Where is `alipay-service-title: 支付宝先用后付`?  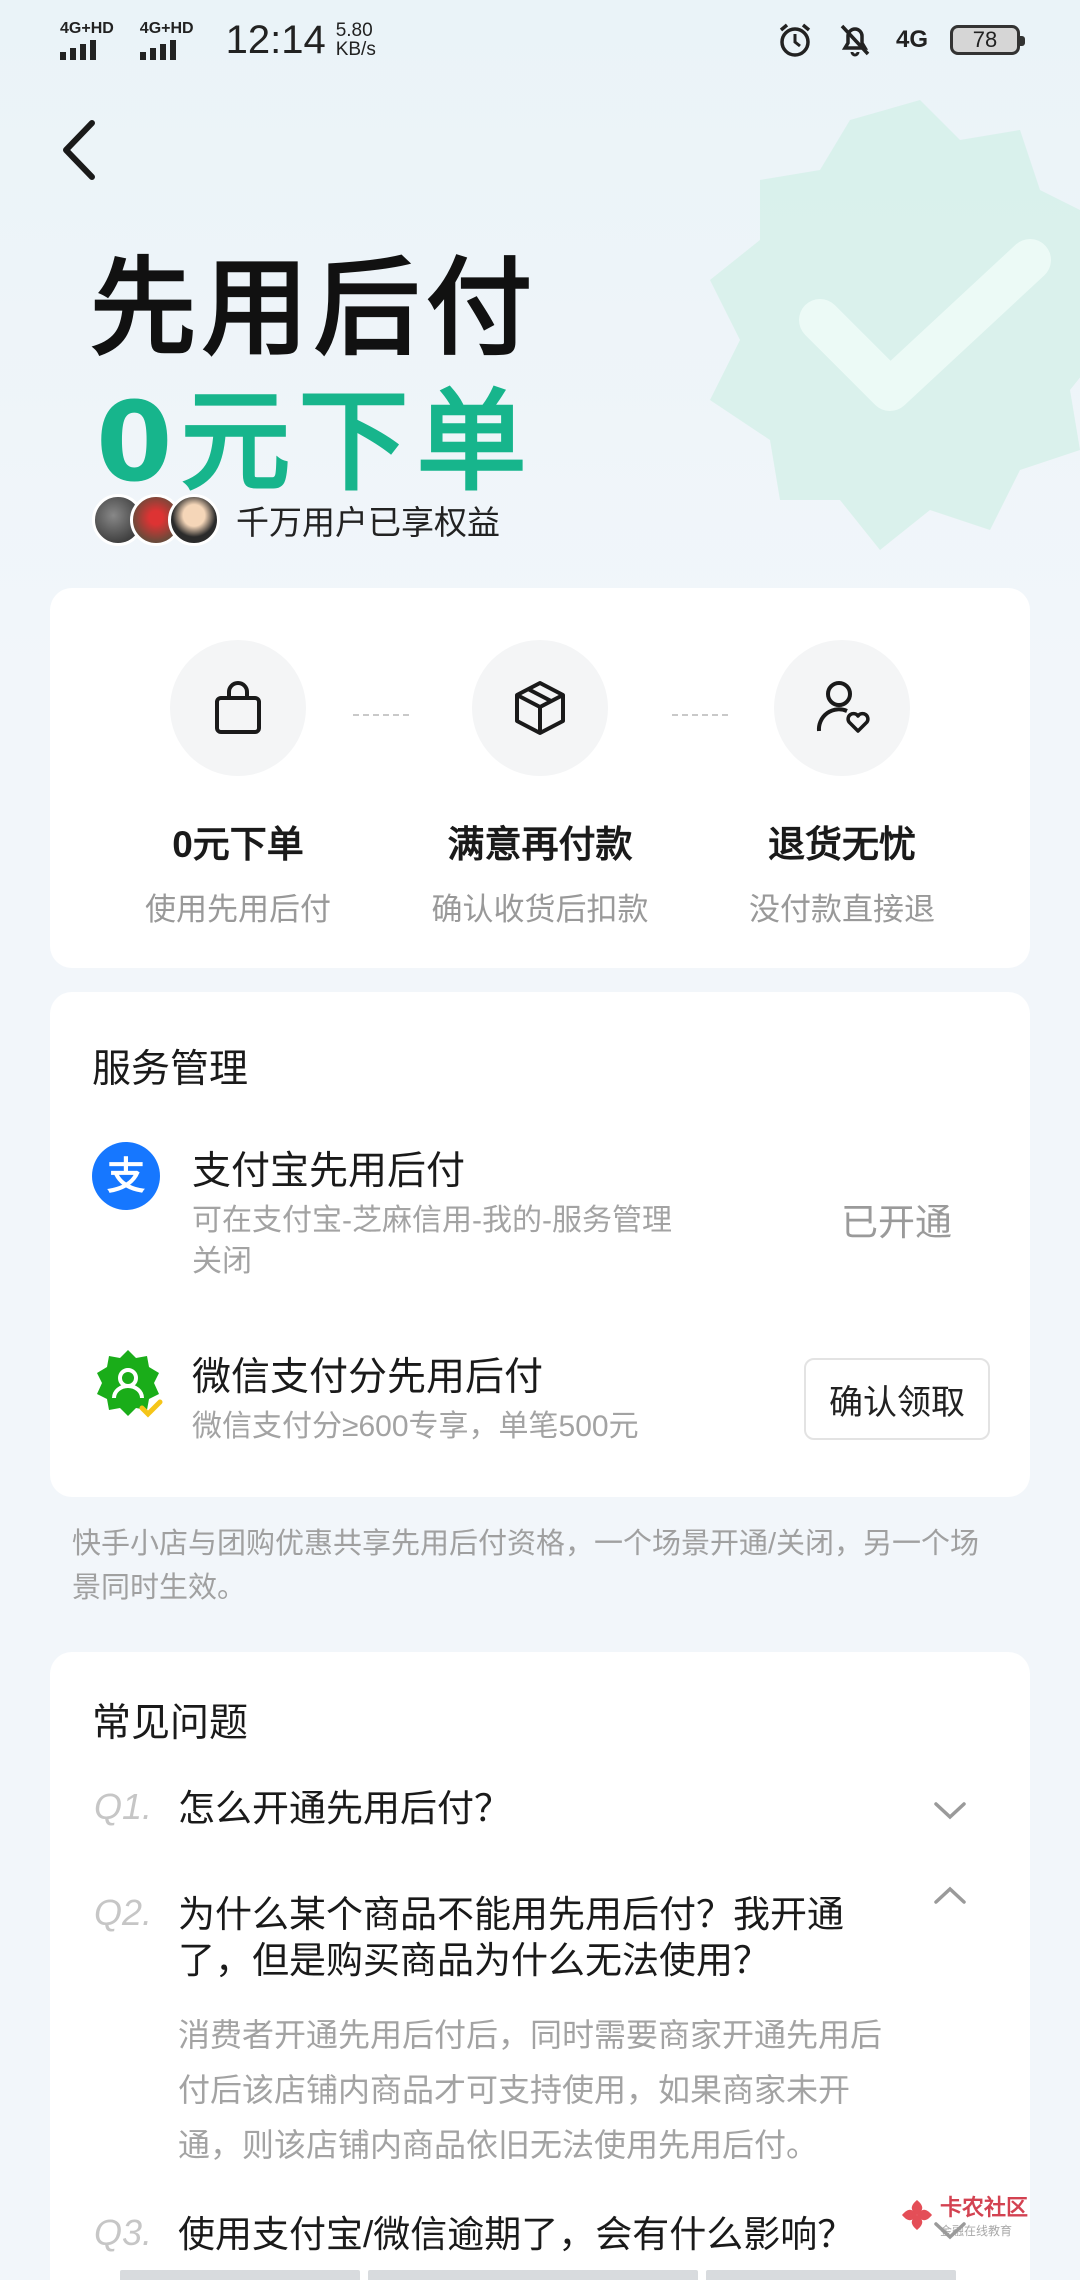 alipay-service-title: 支付宝先用后付 is located at coordinates (329, 1171).